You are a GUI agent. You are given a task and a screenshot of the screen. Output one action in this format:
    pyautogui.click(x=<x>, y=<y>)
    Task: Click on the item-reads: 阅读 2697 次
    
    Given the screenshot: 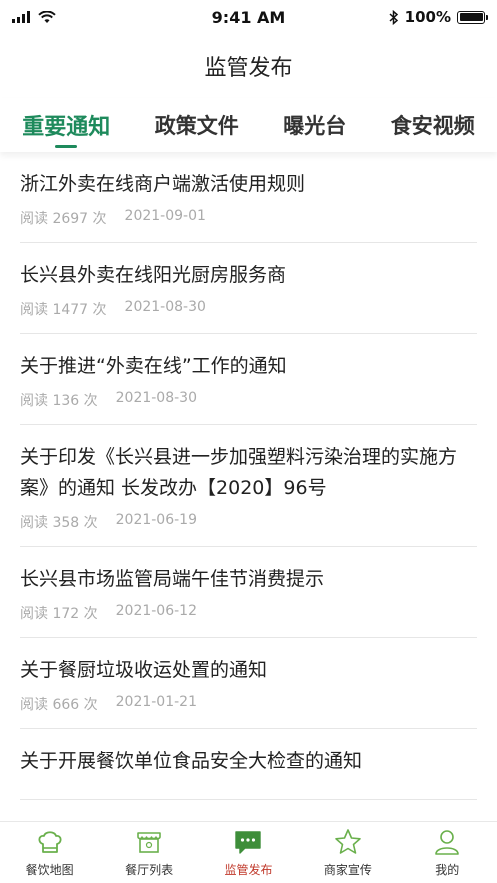 What is the action you would take?
    pyautogui.click(x=63, y=219)
    